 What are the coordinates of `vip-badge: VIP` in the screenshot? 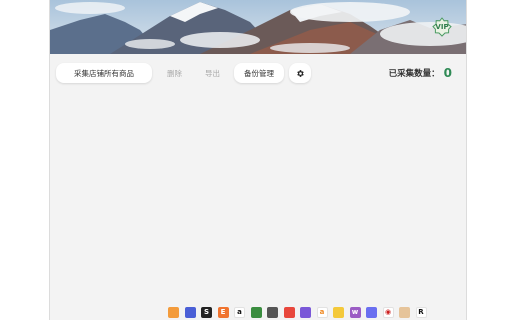 It's located at (442, 27).